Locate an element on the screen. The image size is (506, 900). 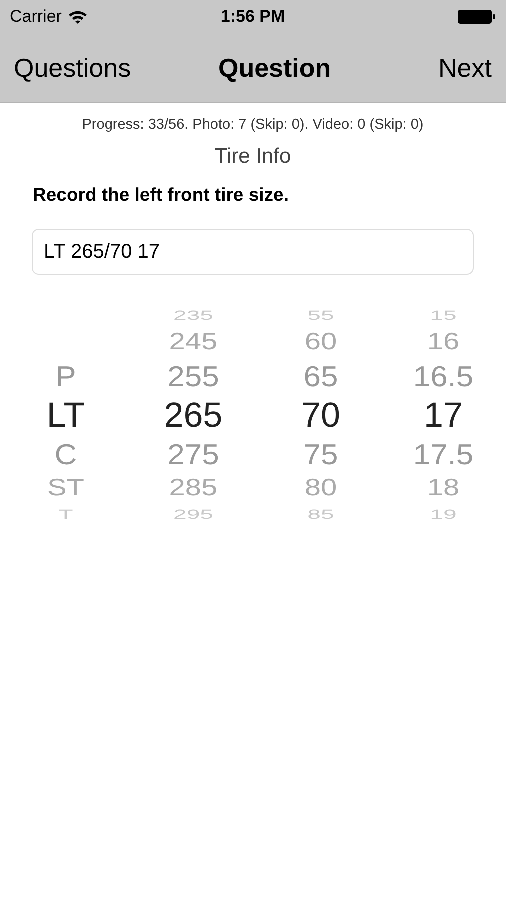
picker-item: 17 is located at coordinates (443, 415).